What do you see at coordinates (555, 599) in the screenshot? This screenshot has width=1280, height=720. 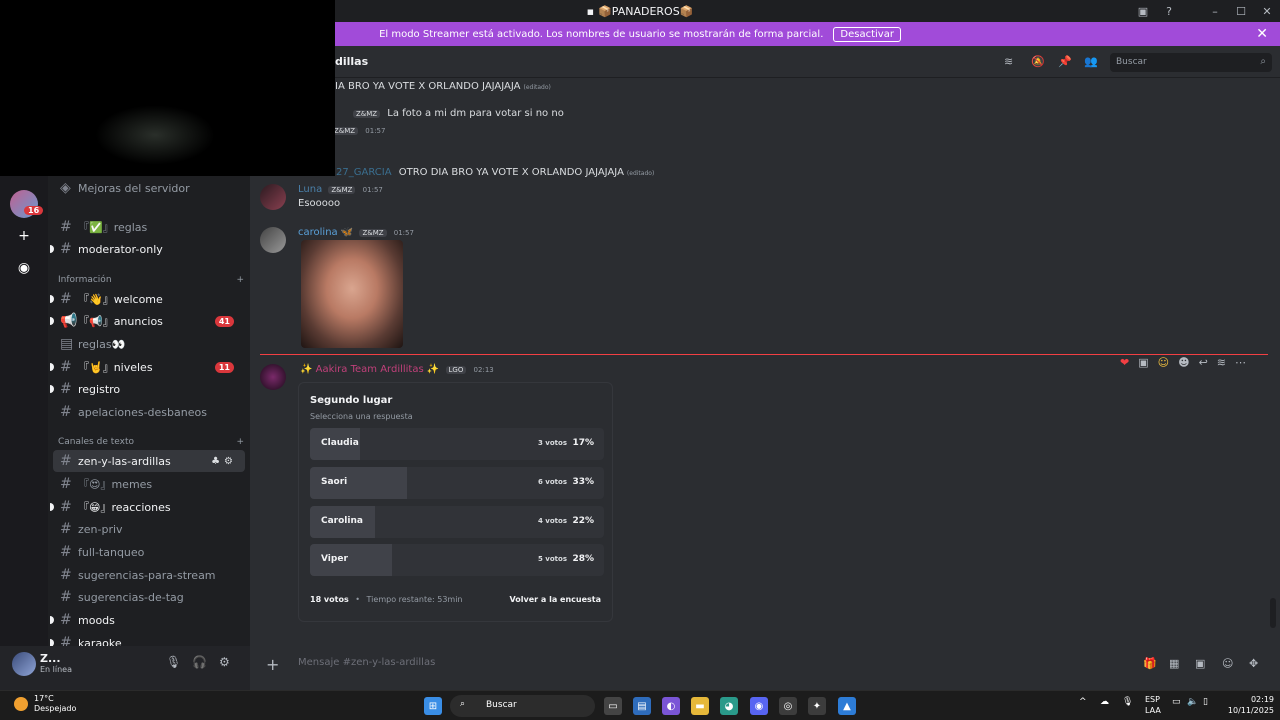 I see `back-to-poll-button: Volver a la encuesta` at bounding box center [555, 599].